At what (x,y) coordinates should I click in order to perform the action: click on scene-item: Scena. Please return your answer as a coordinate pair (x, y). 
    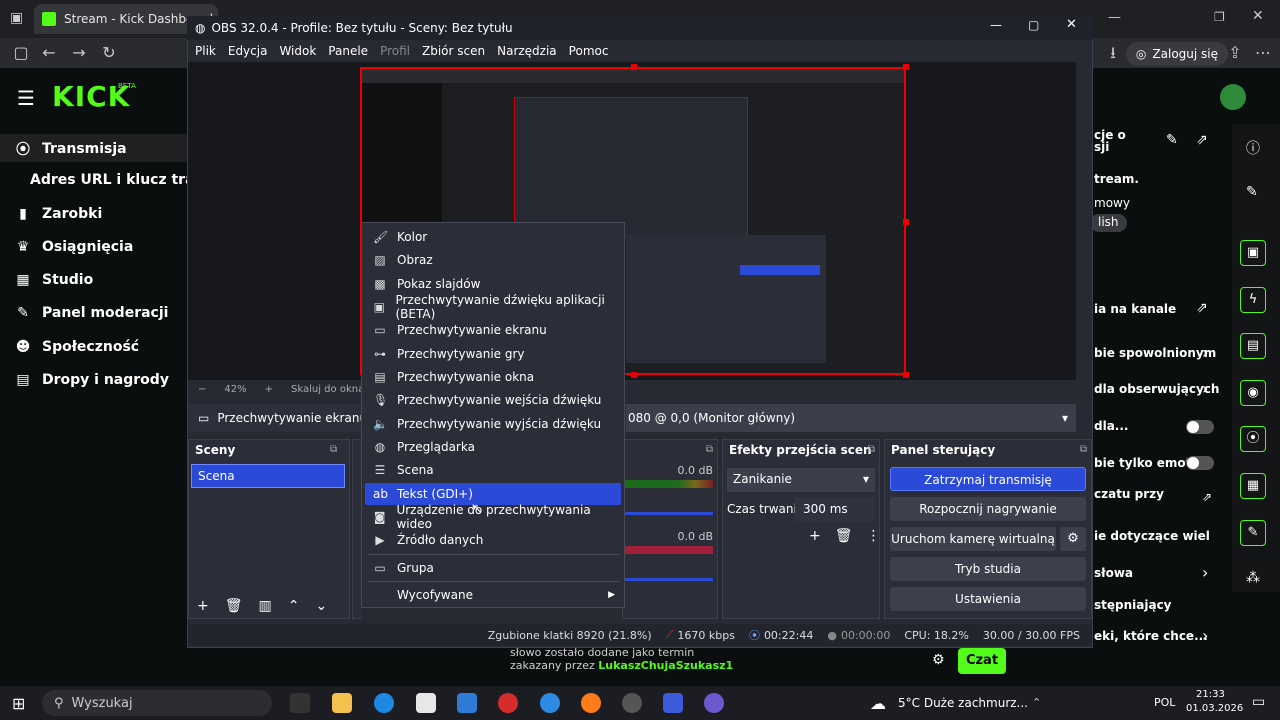
    Looking at the image, I should click on (268, 476).